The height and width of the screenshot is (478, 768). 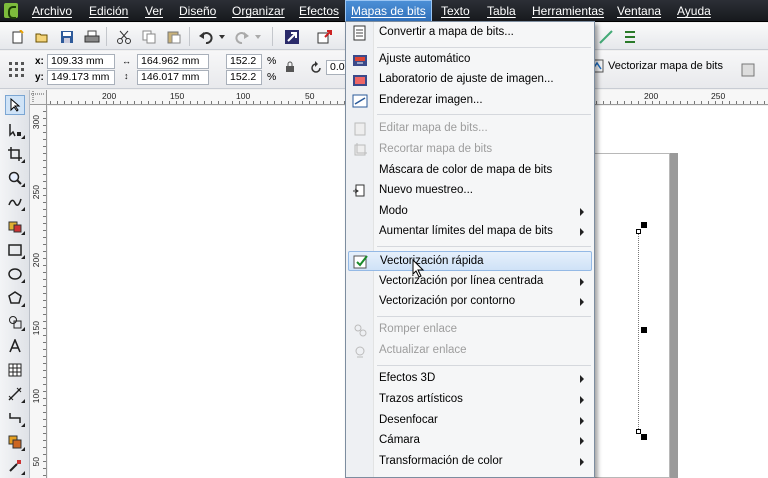 I want to click on print-icon, so click(x=91, y=36).